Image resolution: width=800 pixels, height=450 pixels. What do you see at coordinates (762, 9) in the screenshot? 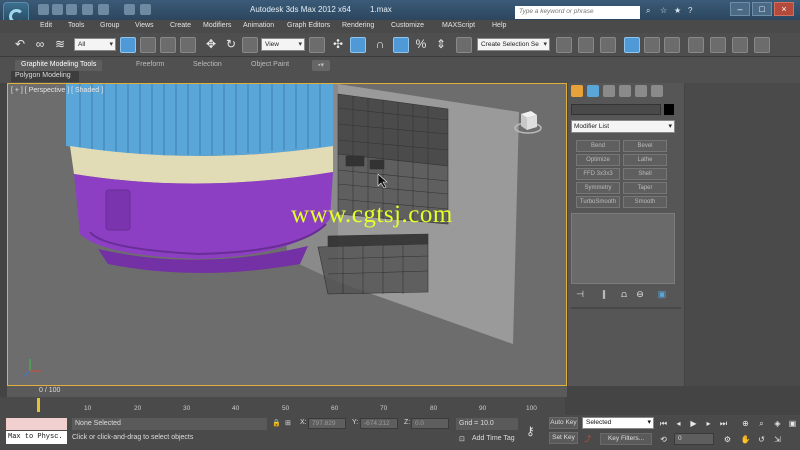
I see `maximize-button: □` at bounding box center [762, 9].